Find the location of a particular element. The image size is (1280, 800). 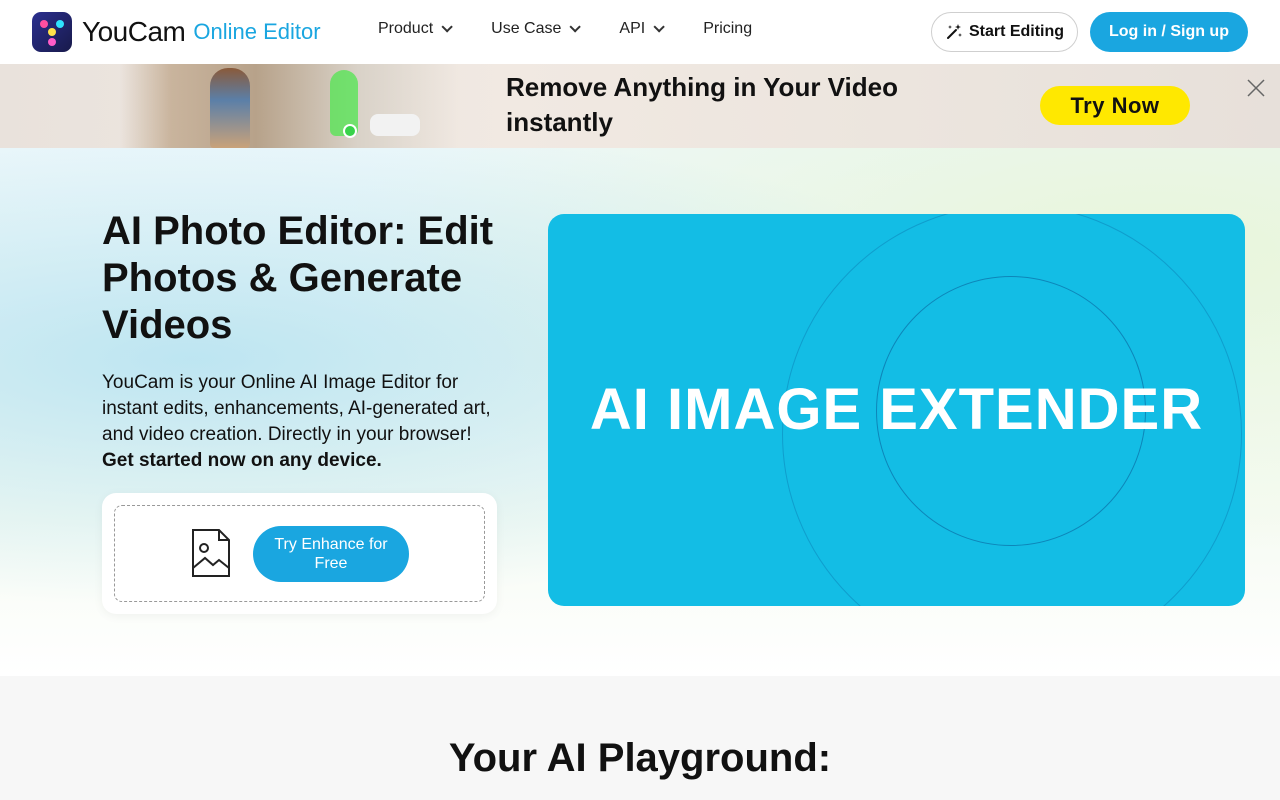

try-enhance-button: Try Enhance for Free is located at coordinates (331, 554).